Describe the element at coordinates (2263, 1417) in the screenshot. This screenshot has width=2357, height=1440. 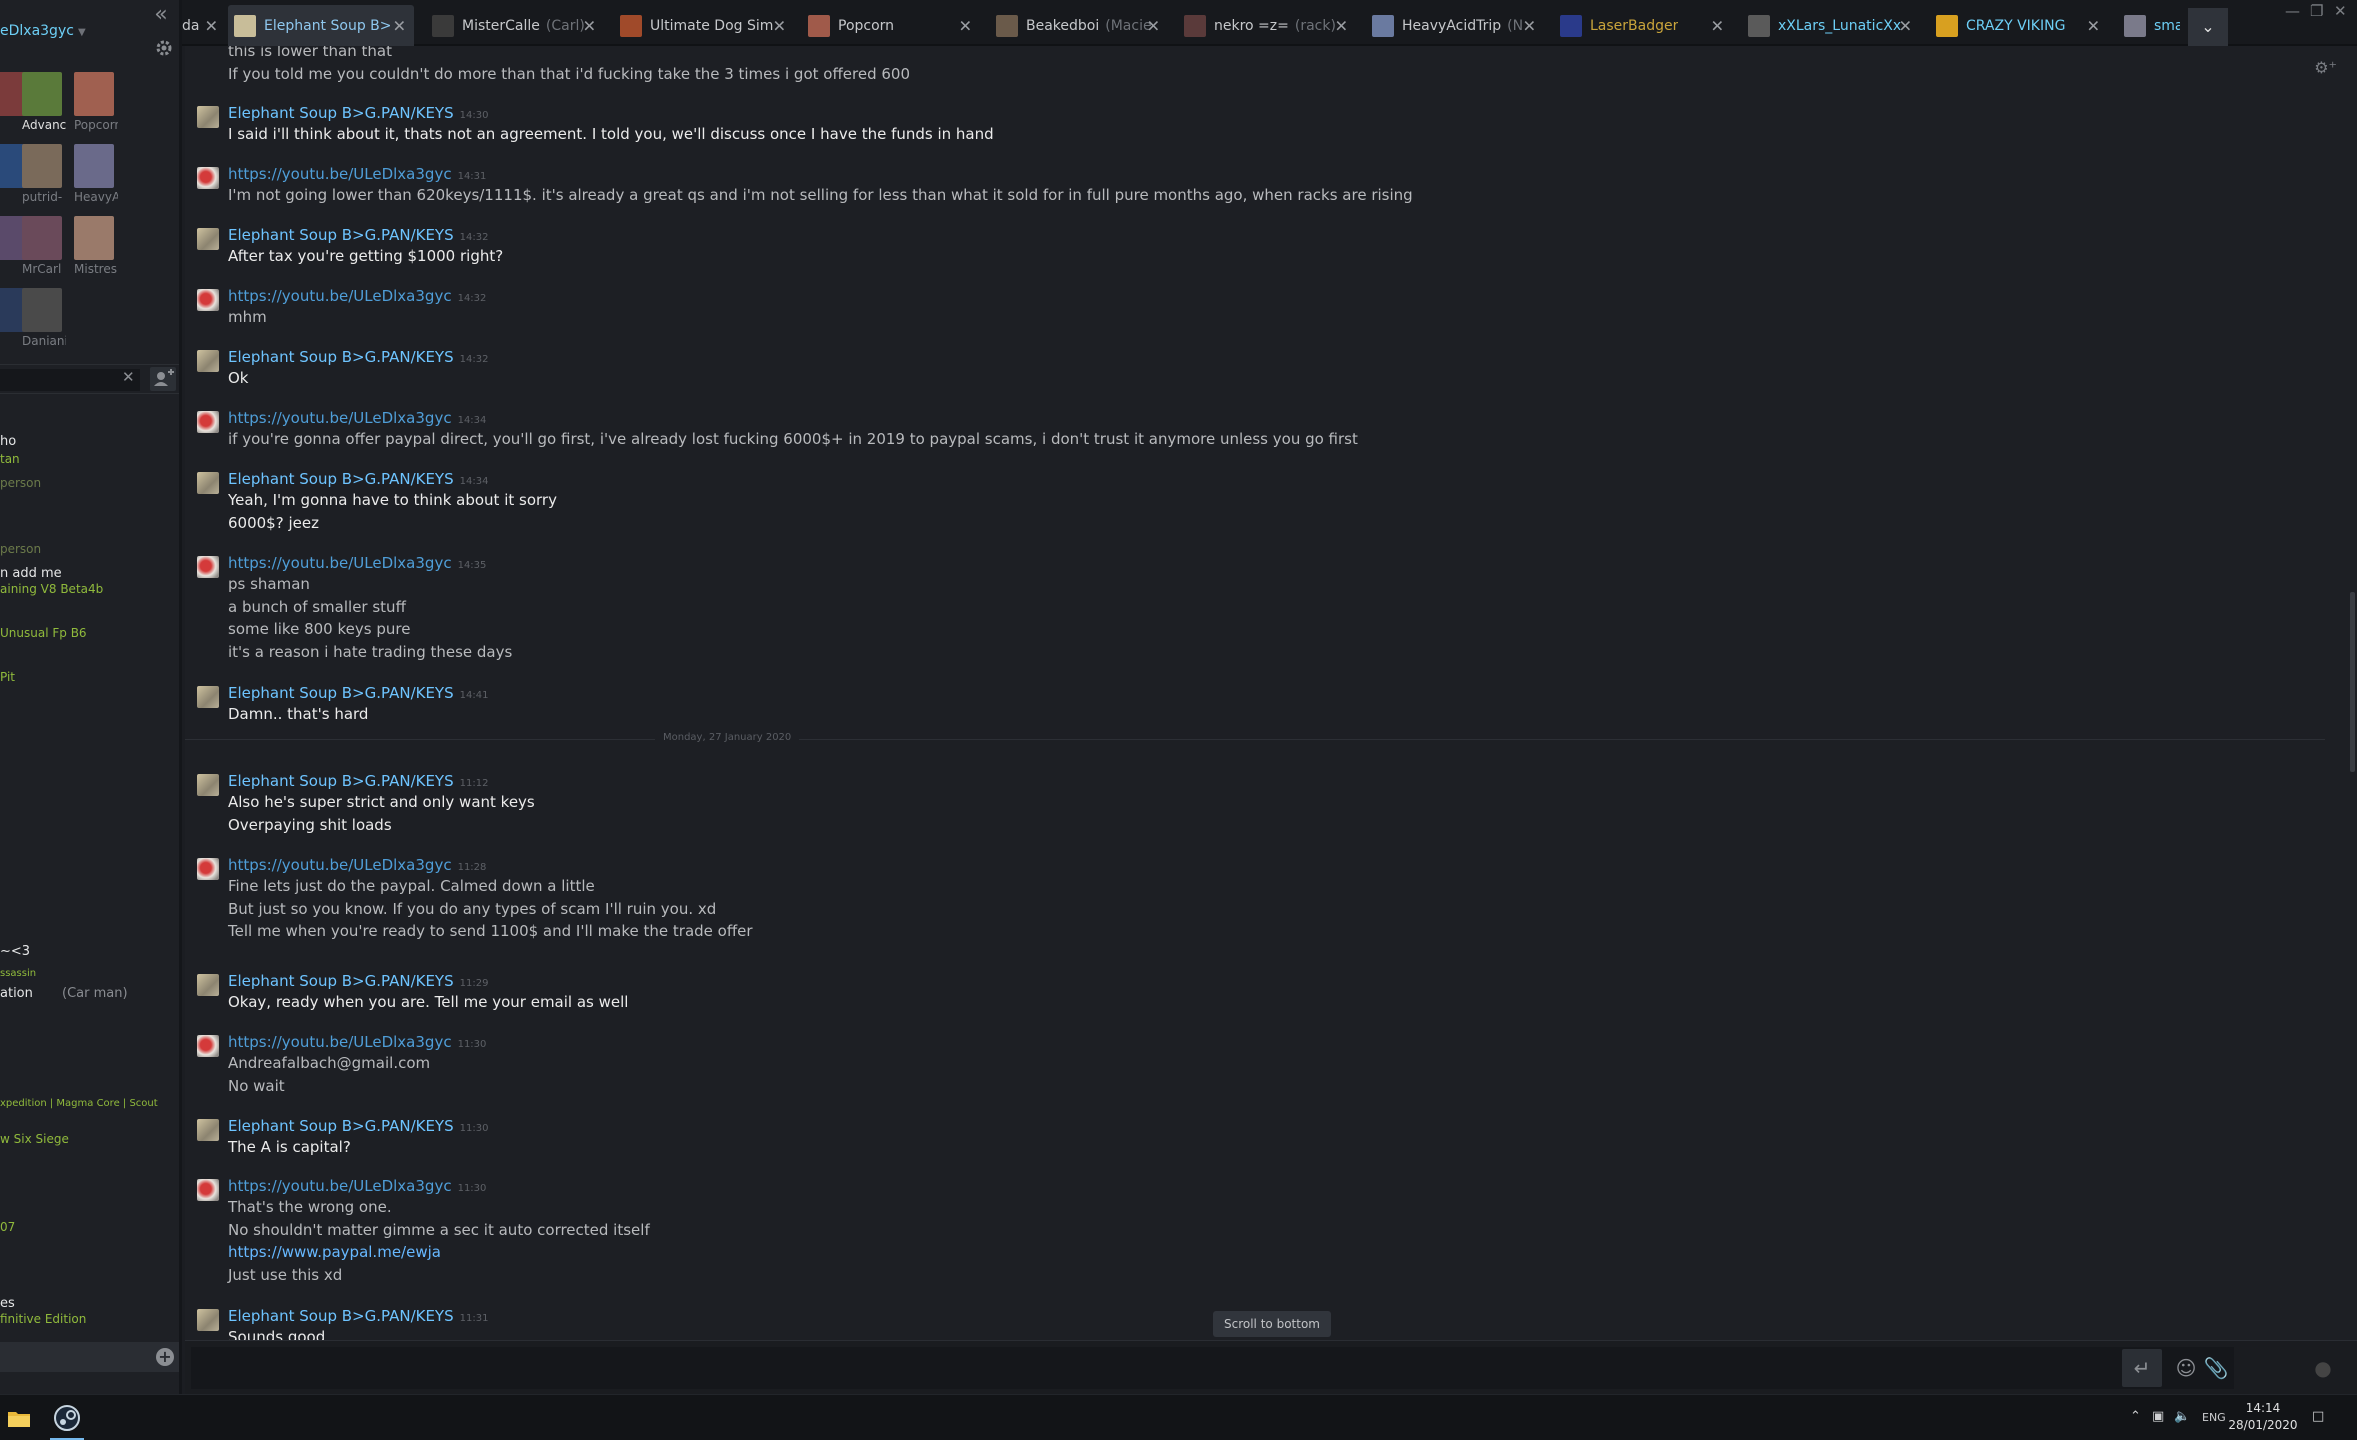
I see `taskbar-clock: 14:14 28/01/2020` at that location.